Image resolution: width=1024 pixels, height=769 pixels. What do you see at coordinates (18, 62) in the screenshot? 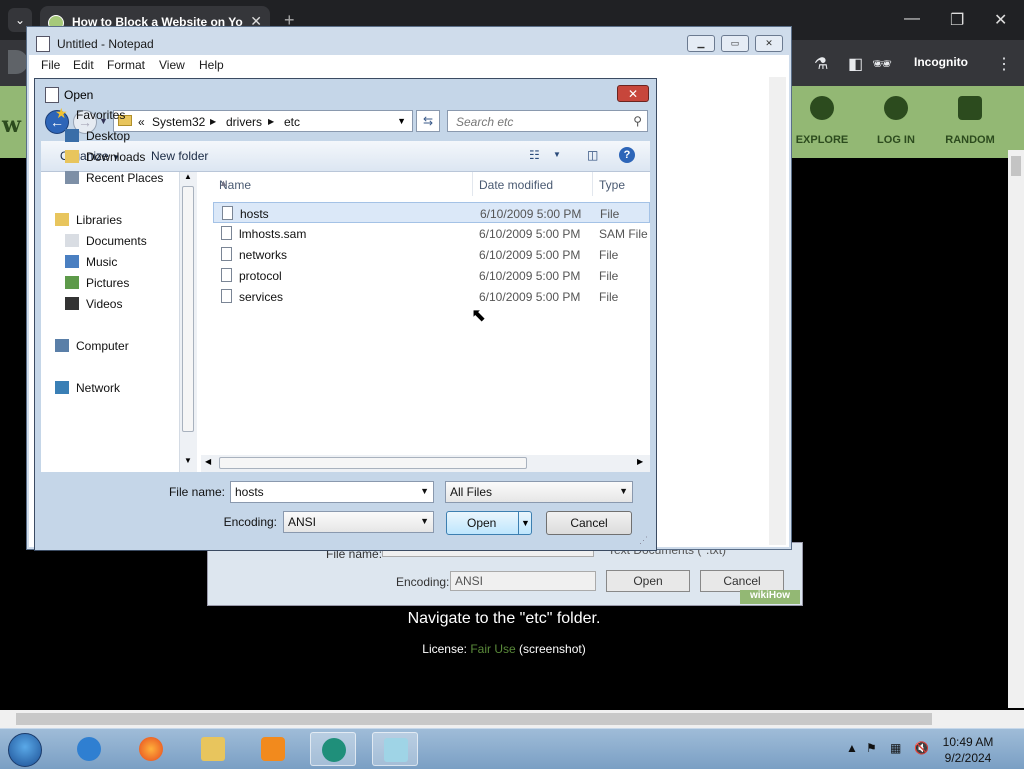
I see `back-button` at bounding box center [18, 62].